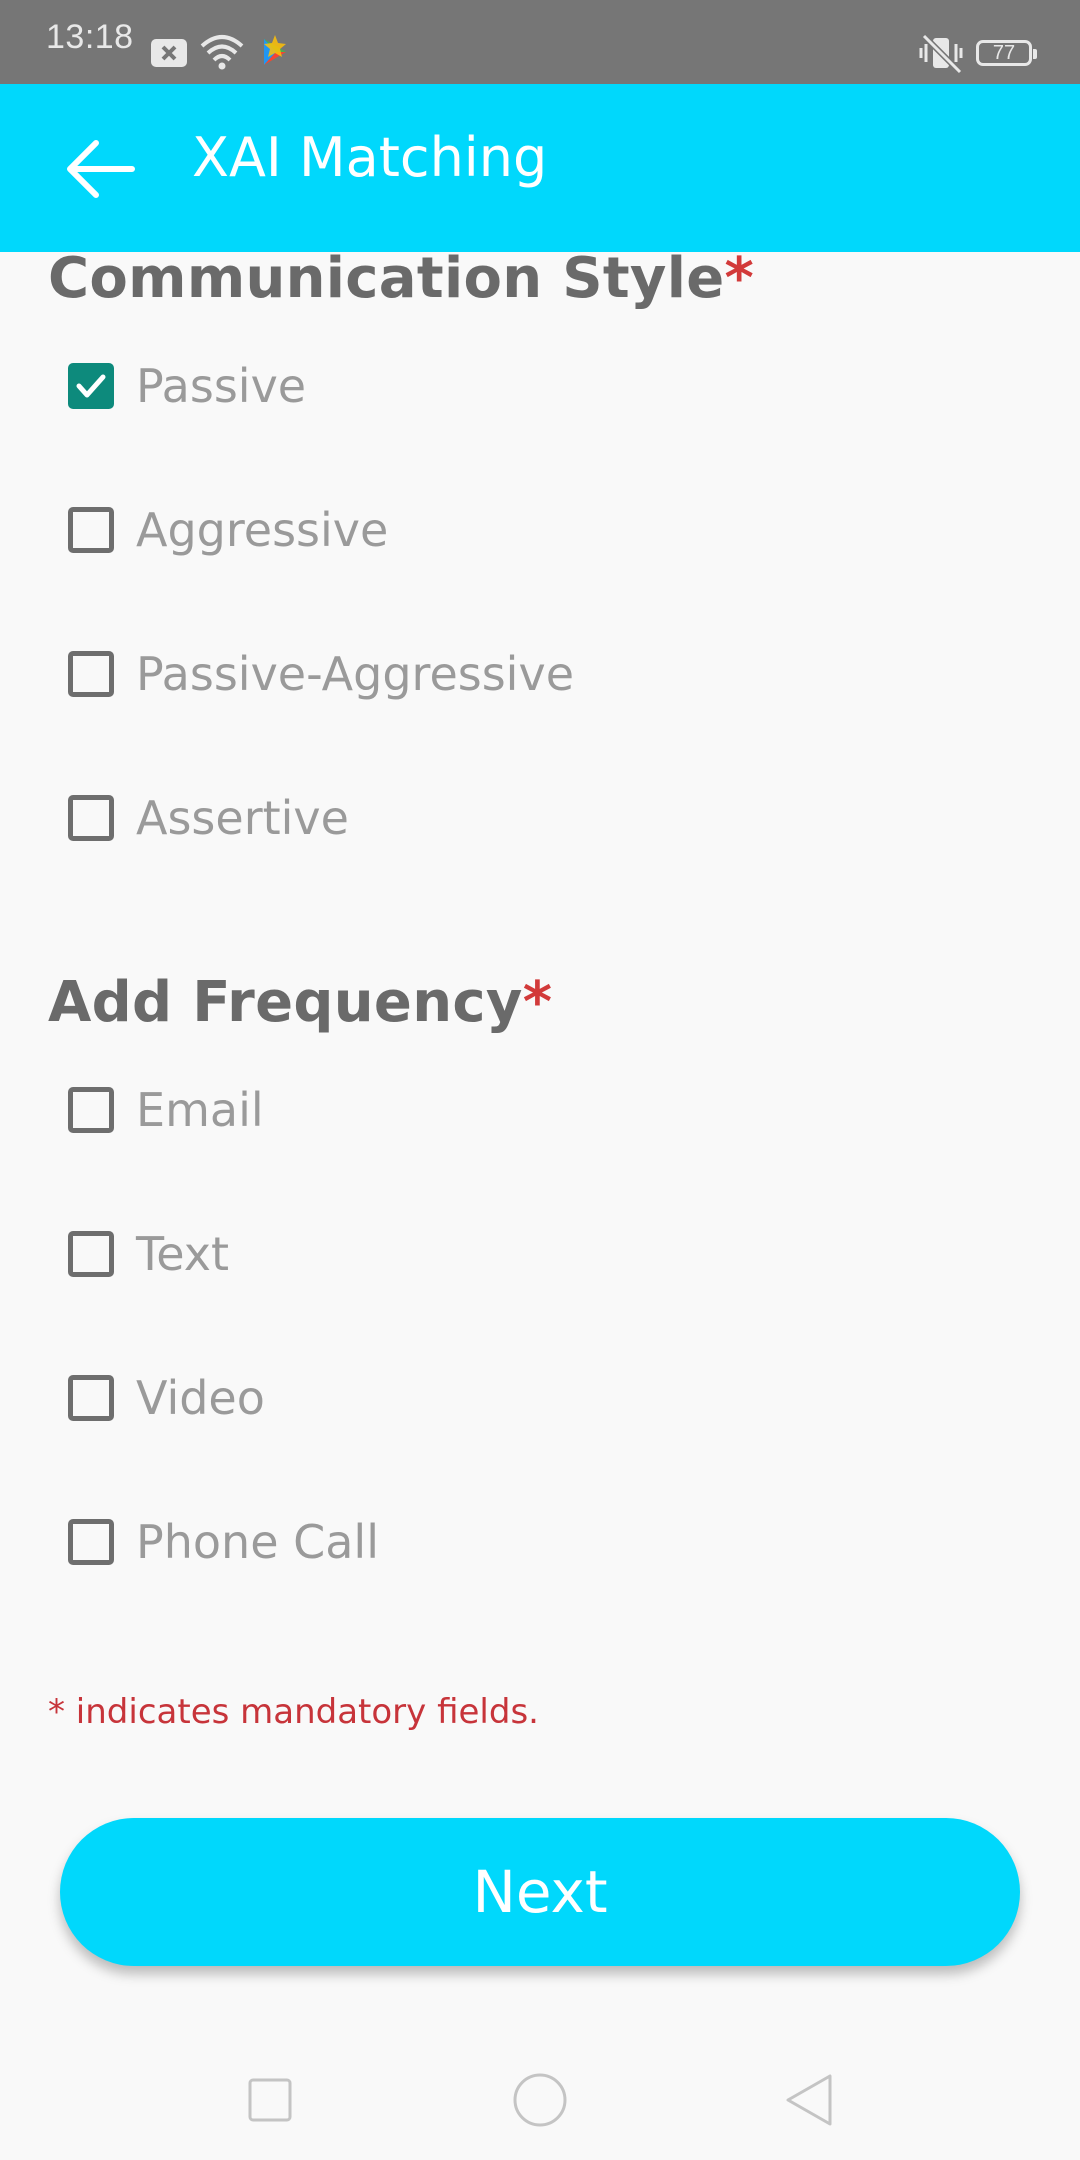  I want to click on notification-x-icon, so click(169, 53).